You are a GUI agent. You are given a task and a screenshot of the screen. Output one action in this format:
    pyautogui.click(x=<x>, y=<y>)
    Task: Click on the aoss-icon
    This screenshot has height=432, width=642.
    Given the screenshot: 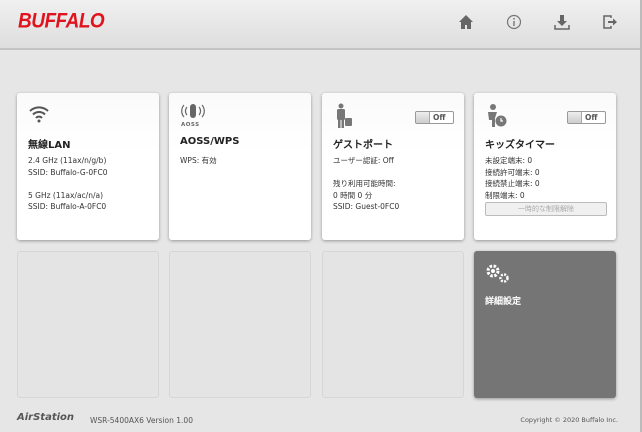 What is the action you would take?
    pyautogui.click(x=193, y=113)
    